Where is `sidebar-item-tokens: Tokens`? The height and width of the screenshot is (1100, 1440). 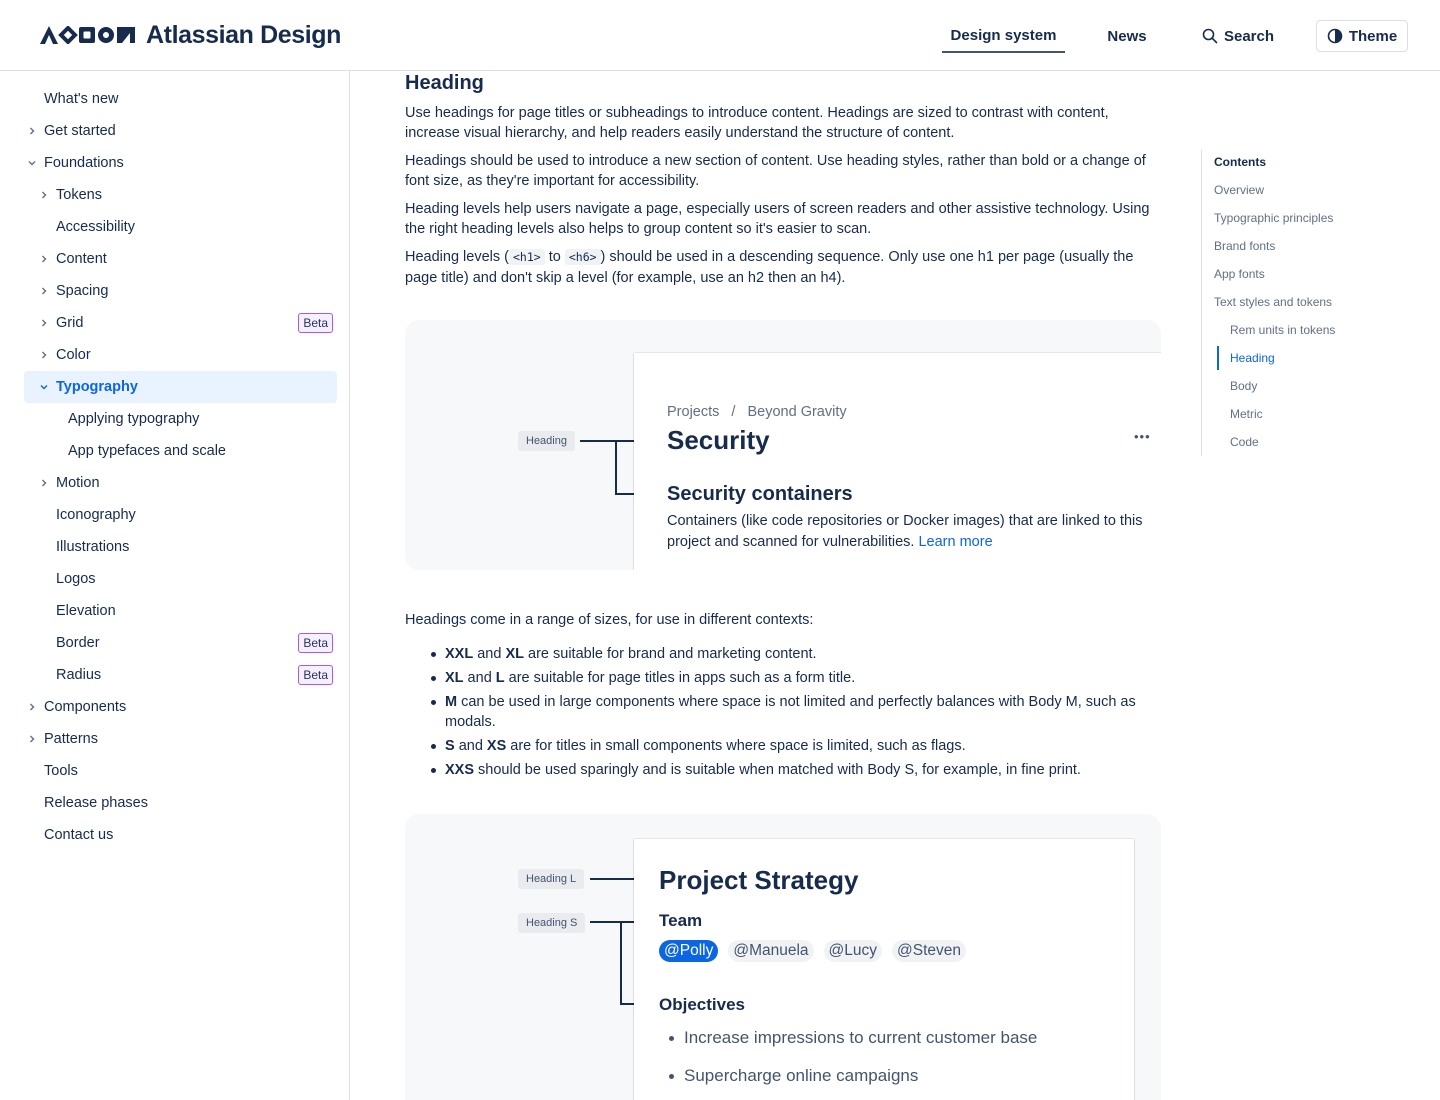
sidebar-item-tokens: Tokens is located at coordinates (189, 195).